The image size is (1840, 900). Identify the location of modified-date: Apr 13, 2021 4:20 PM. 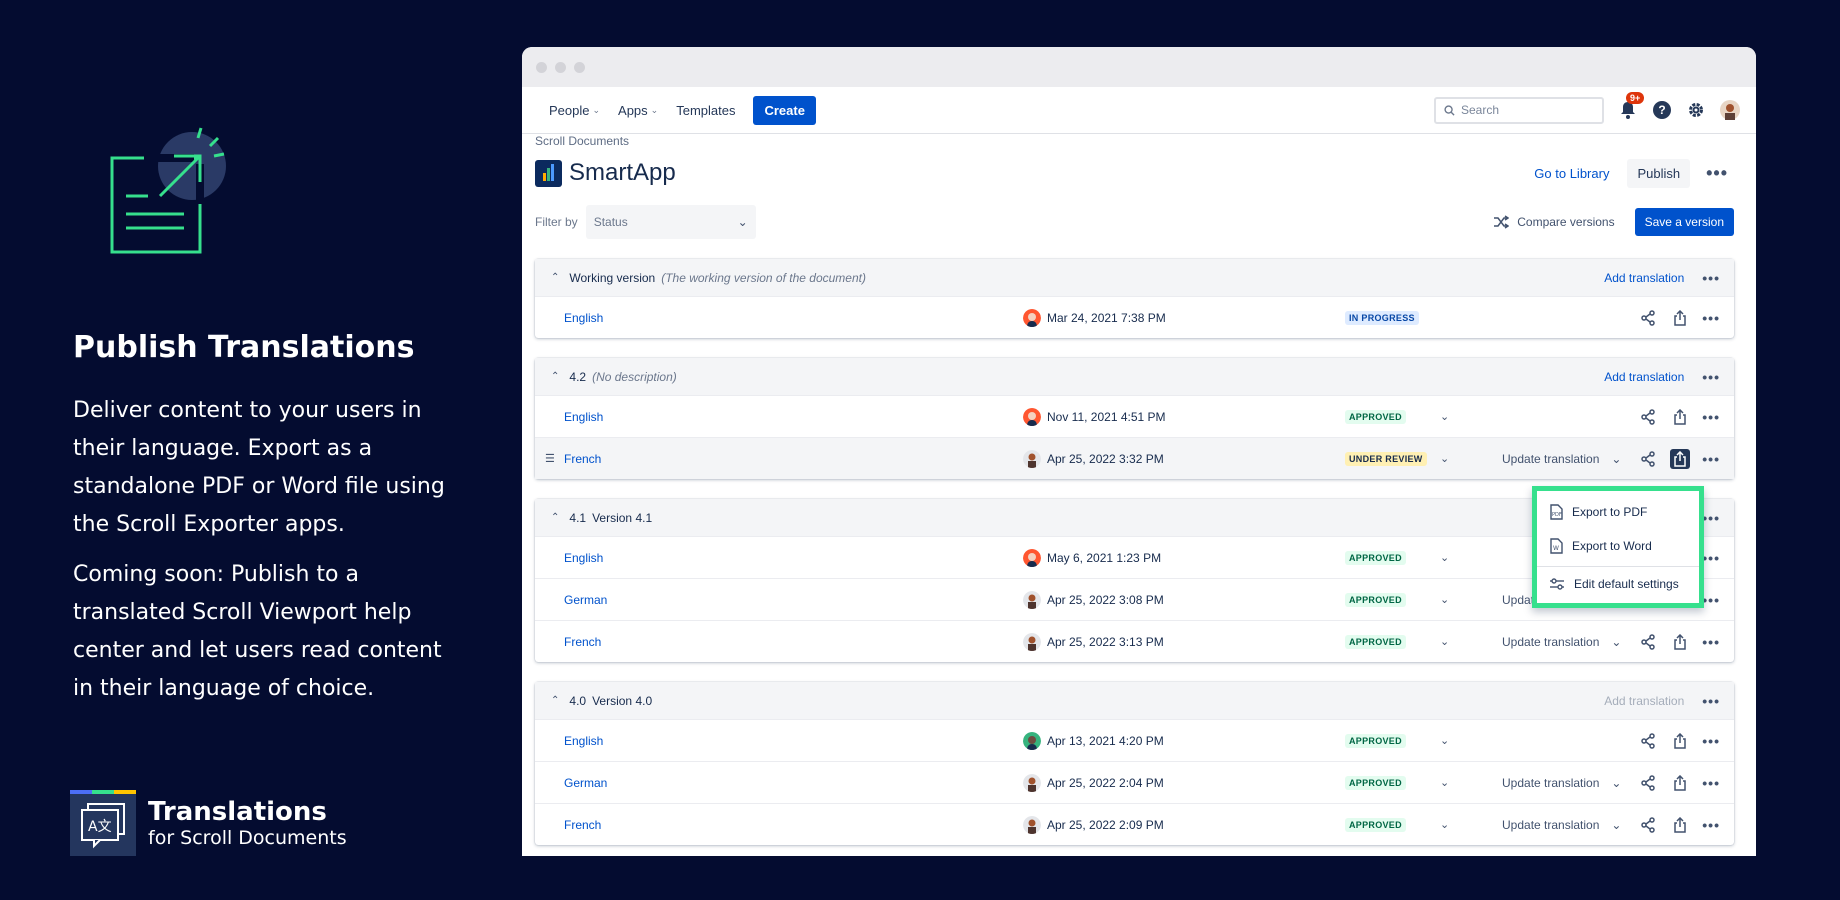
(1105, 740).